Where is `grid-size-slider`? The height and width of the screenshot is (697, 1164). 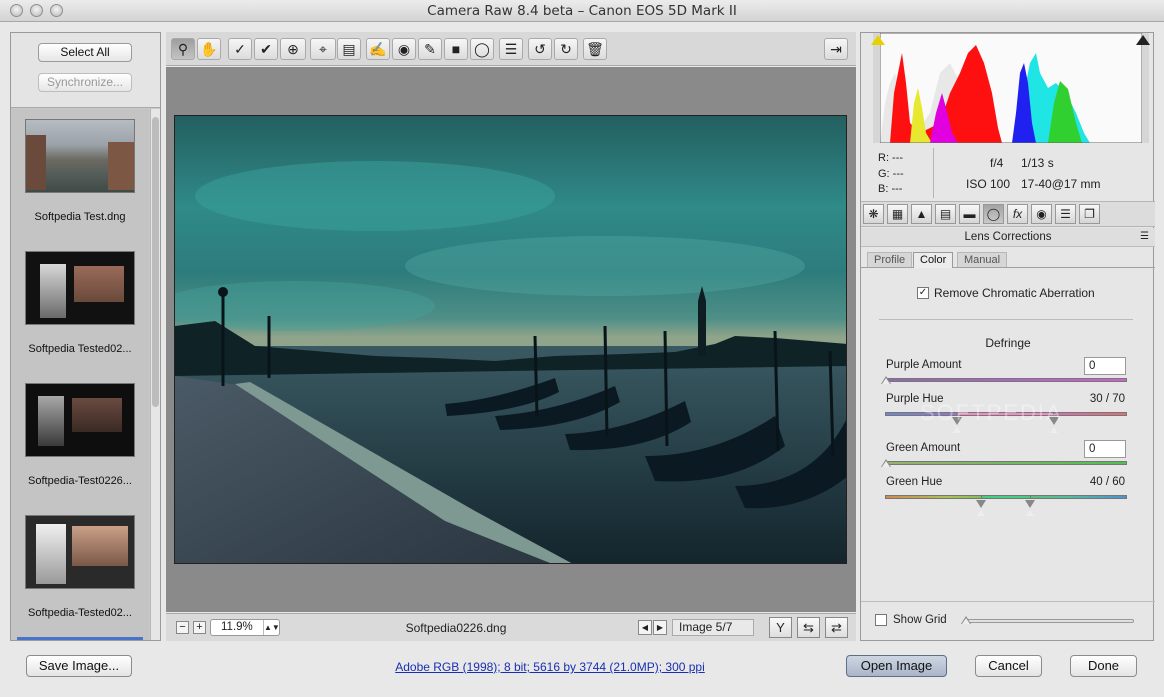 grid-size-slider is located at coordinates (1049, 621).